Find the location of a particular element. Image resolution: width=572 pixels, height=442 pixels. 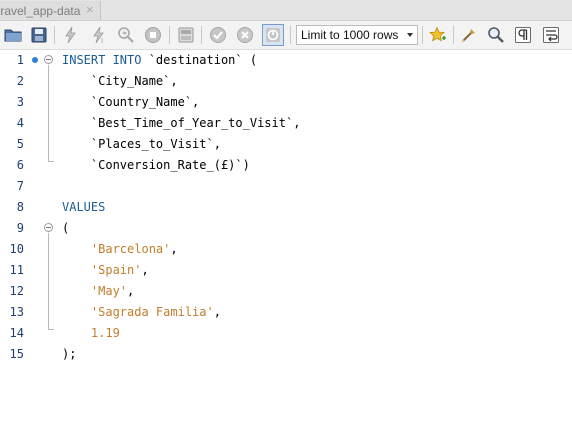

line-number: 13 is located at coordinates (16, 312).